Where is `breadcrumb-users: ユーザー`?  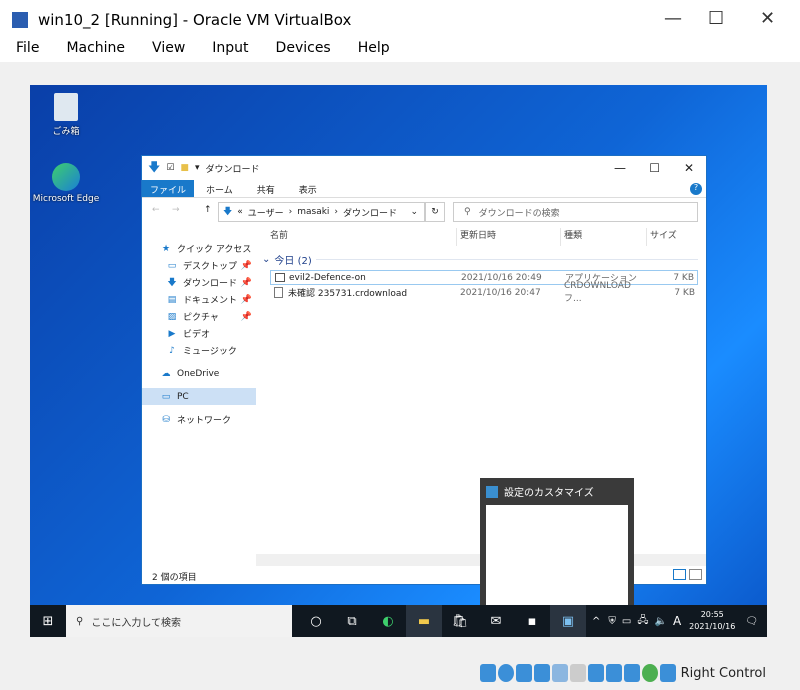
breadcrumb-users: ユーザー is located at coordinates (266, 212).